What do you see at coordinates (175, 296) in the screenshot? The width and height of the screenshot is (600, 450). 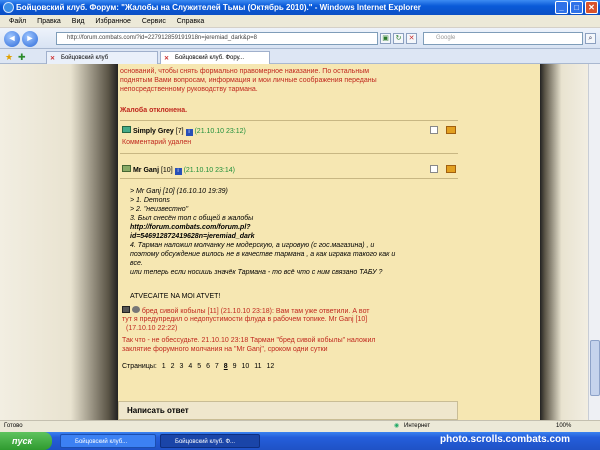 I see `post-footer: ATVECAITE NA MOI ATVET!` at bounding box center [175, 296].